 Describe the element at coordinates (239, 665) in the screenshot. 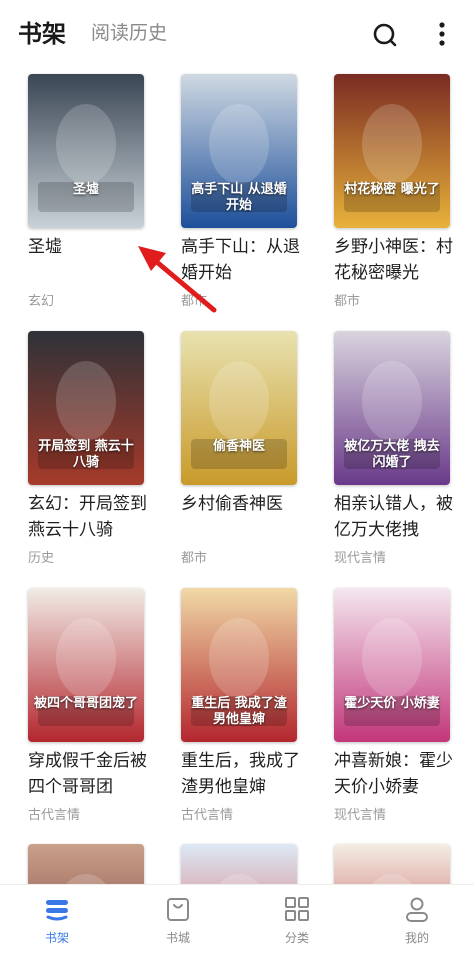

I see `book-cover: 重生后 我成了渣男他皇婶` at that location.